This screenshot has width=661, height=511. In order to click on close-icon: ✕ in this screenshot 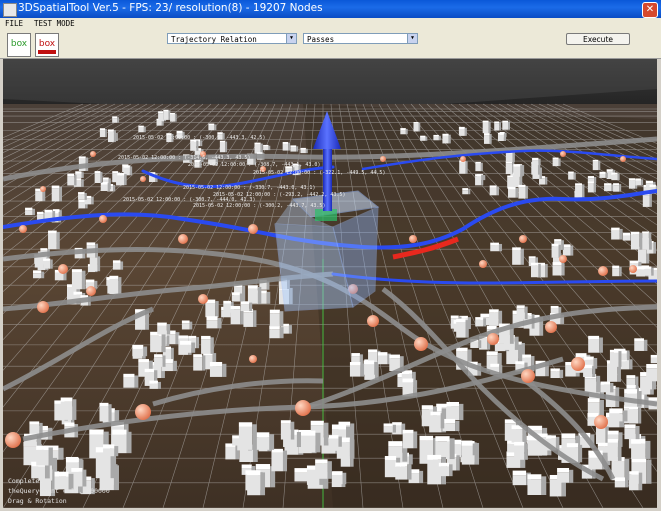, I will do `click(650, 10)`.